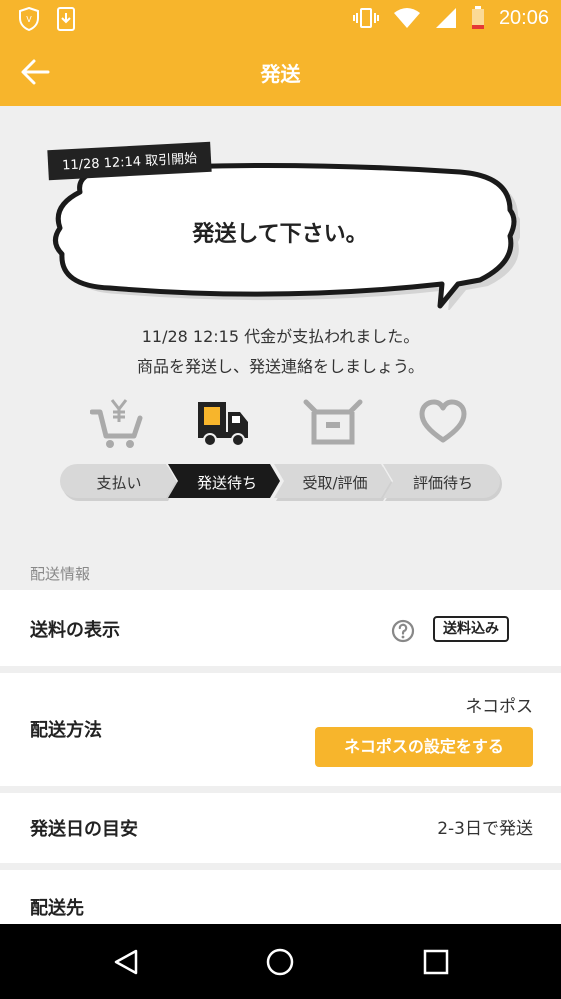  I want to click on truck-icon, so click(223, 424).